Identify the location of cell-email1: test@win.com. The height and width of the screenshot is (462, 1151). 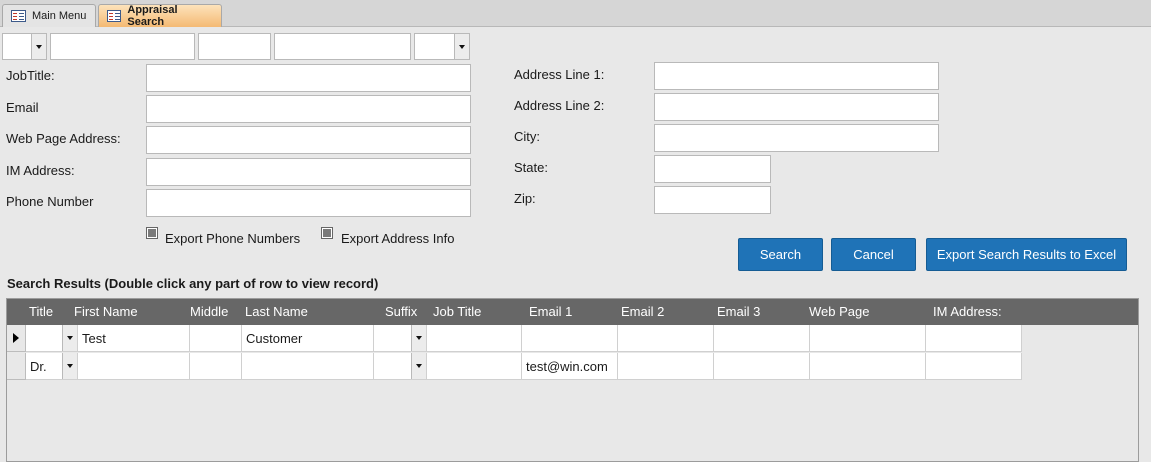
(570, 366).